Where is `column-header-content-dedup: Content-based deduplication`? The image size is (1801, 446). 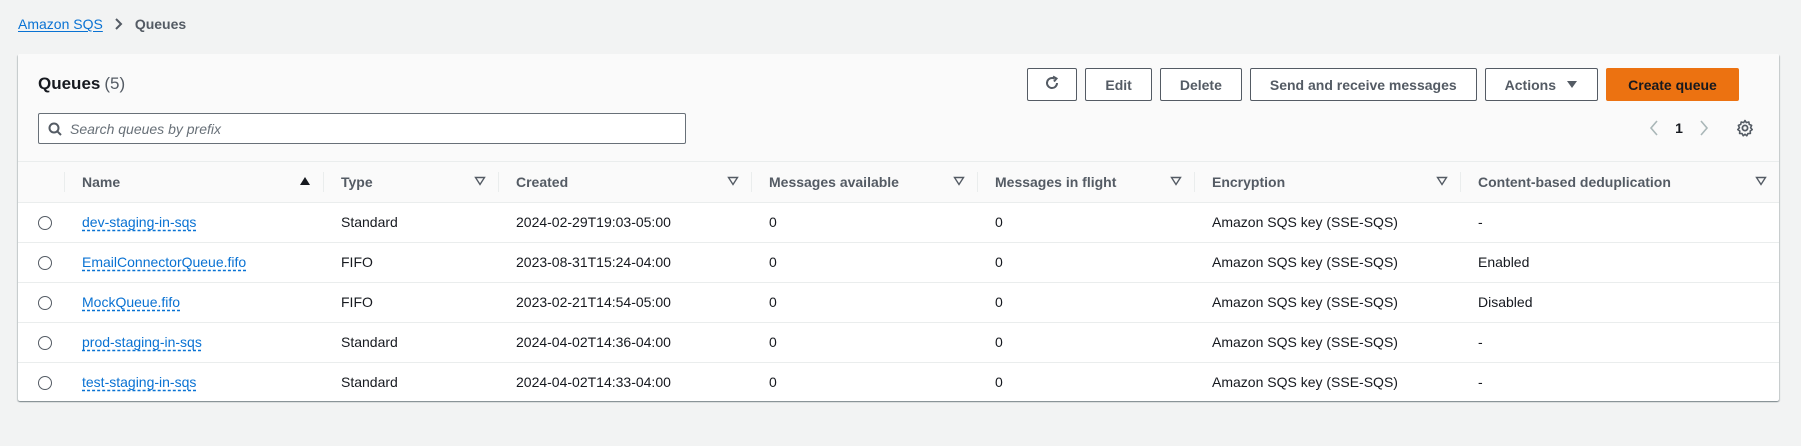 column-header-content-dedup: Content-based deduplication is located at coordinates (1619, 182).